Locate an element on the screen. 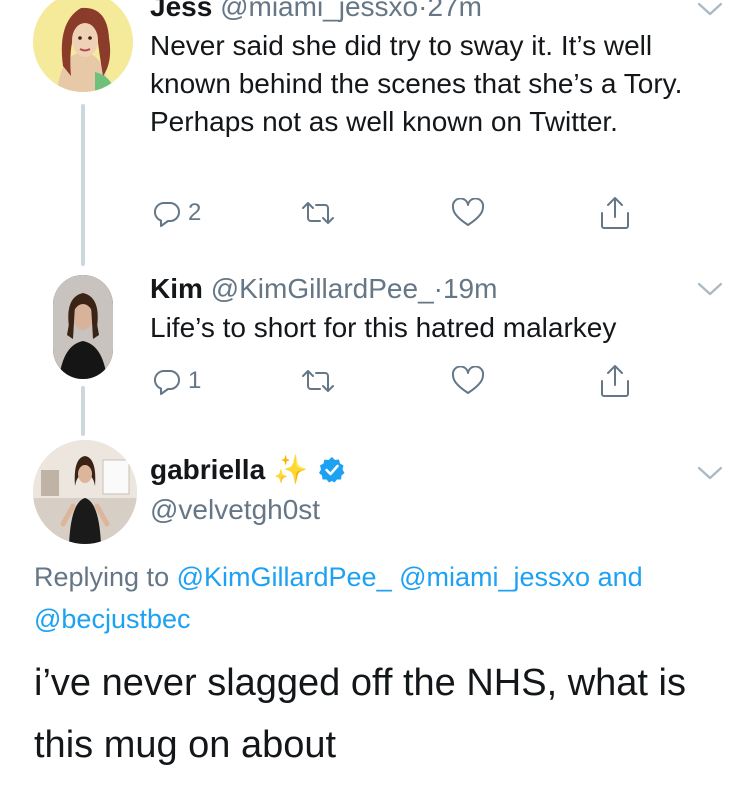 This screenshot has height=796, width=746. focused-name-row: gabriella ✨ is located at coordinates (248, 470).